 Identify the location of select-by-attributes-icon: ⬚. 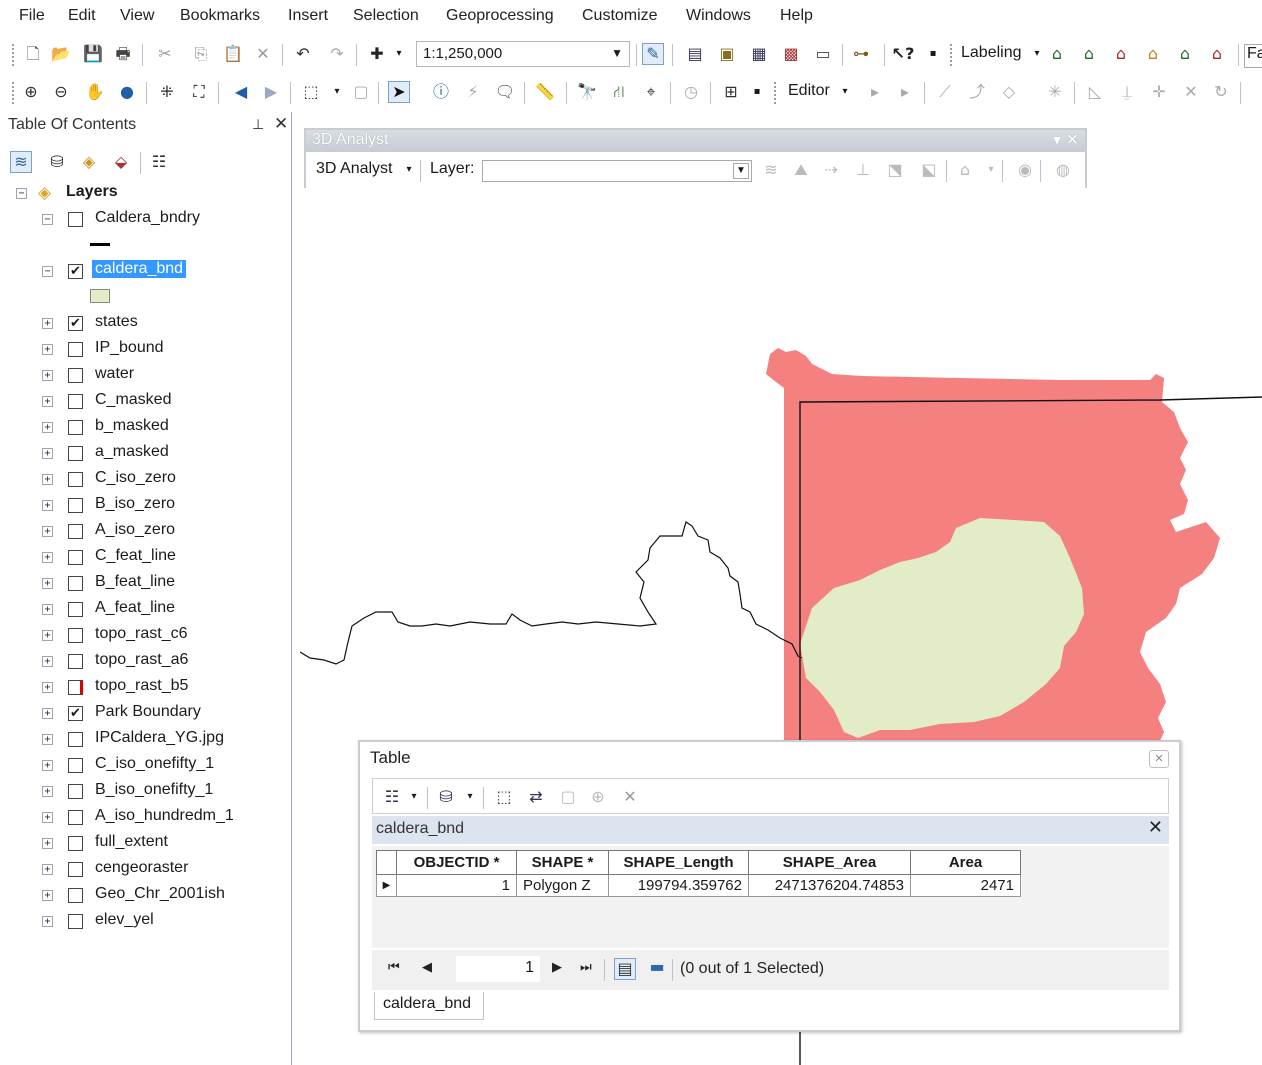
(504, 797).